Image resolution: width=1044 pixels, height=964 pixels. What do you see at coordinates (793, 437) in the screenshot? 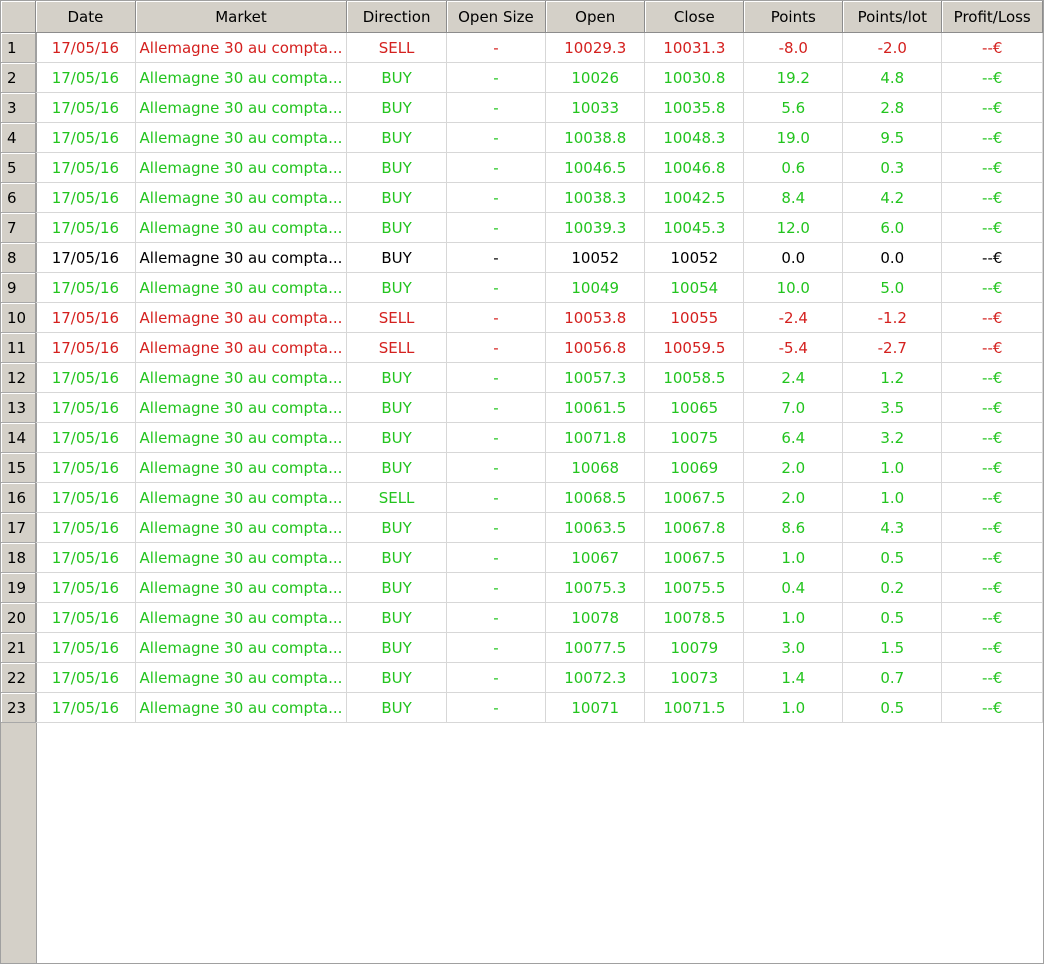
I see `points-cell: 6.4` at bounding box center [793, 437].